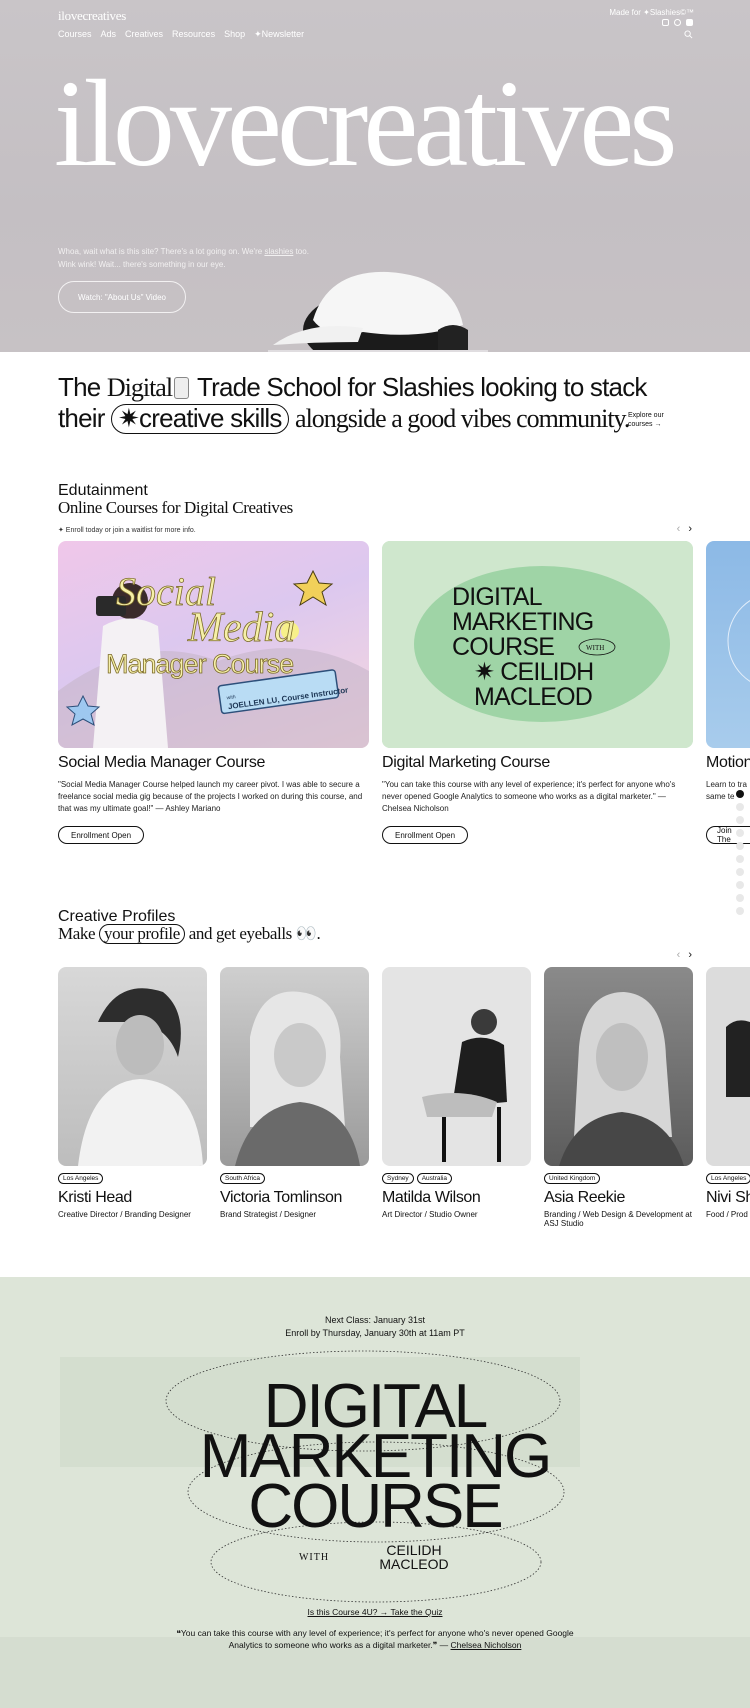 The height and width of the screenshot is (1708, 750). I want to click on course-name-digital-marketing: Digital Marketing Course, so click(466, 763).